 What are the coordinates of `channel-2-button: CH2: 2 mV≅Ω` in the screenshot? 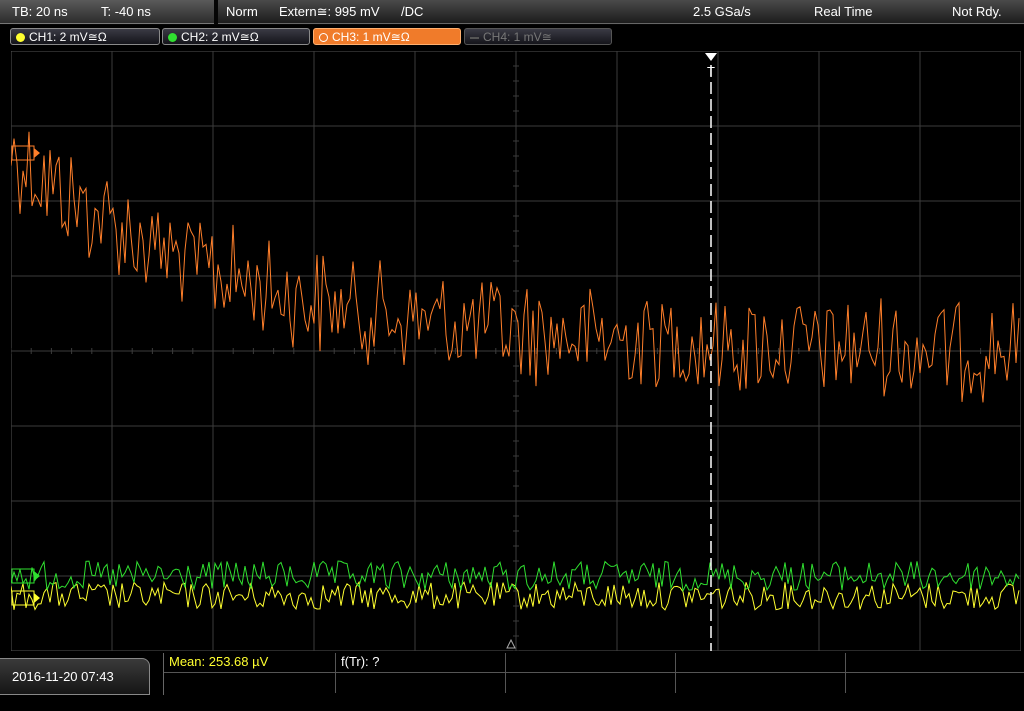 It's located at (236, 36).